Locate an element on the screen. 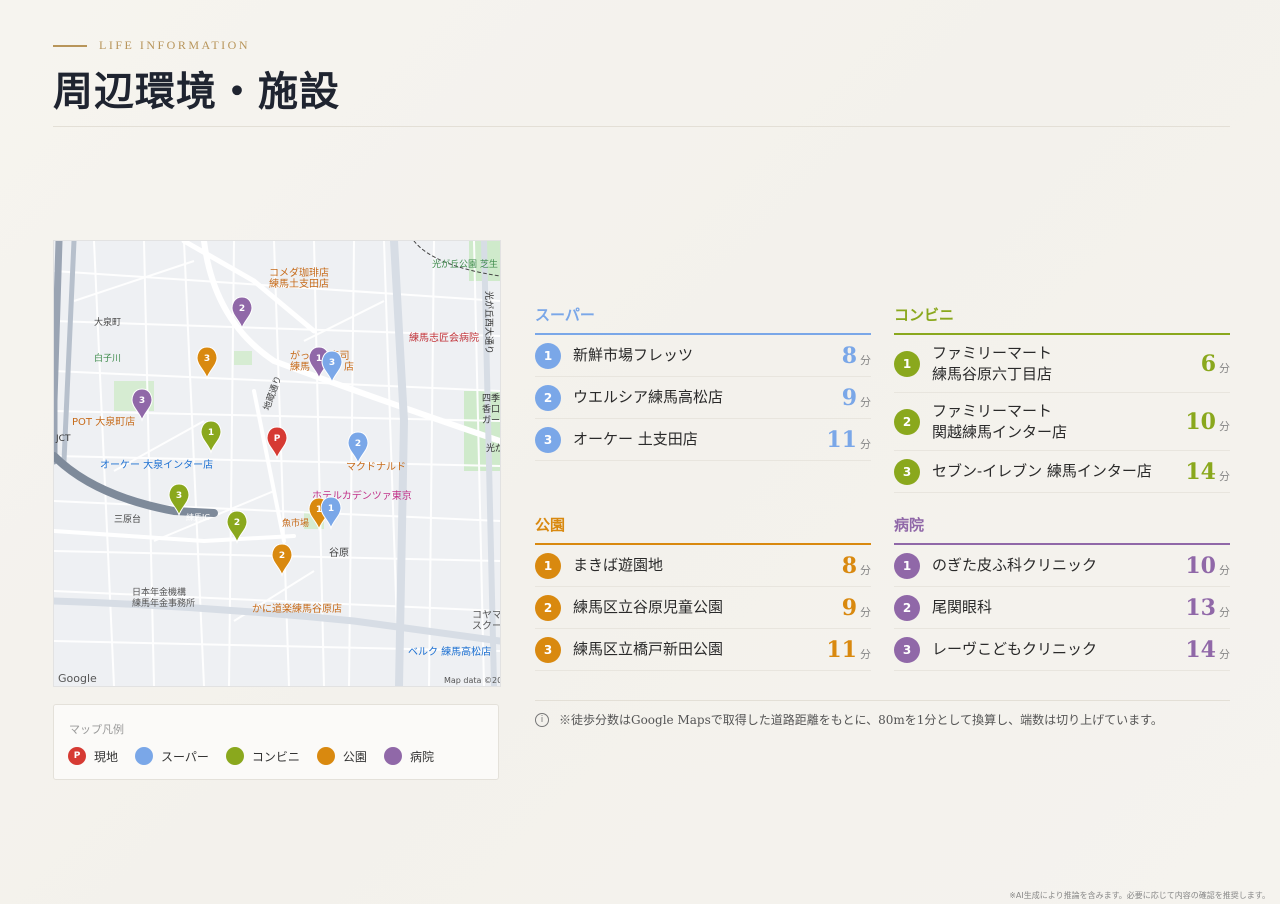  facility-name: のぎた皮ふ科クリニック is located at coordinates (1015, 565).